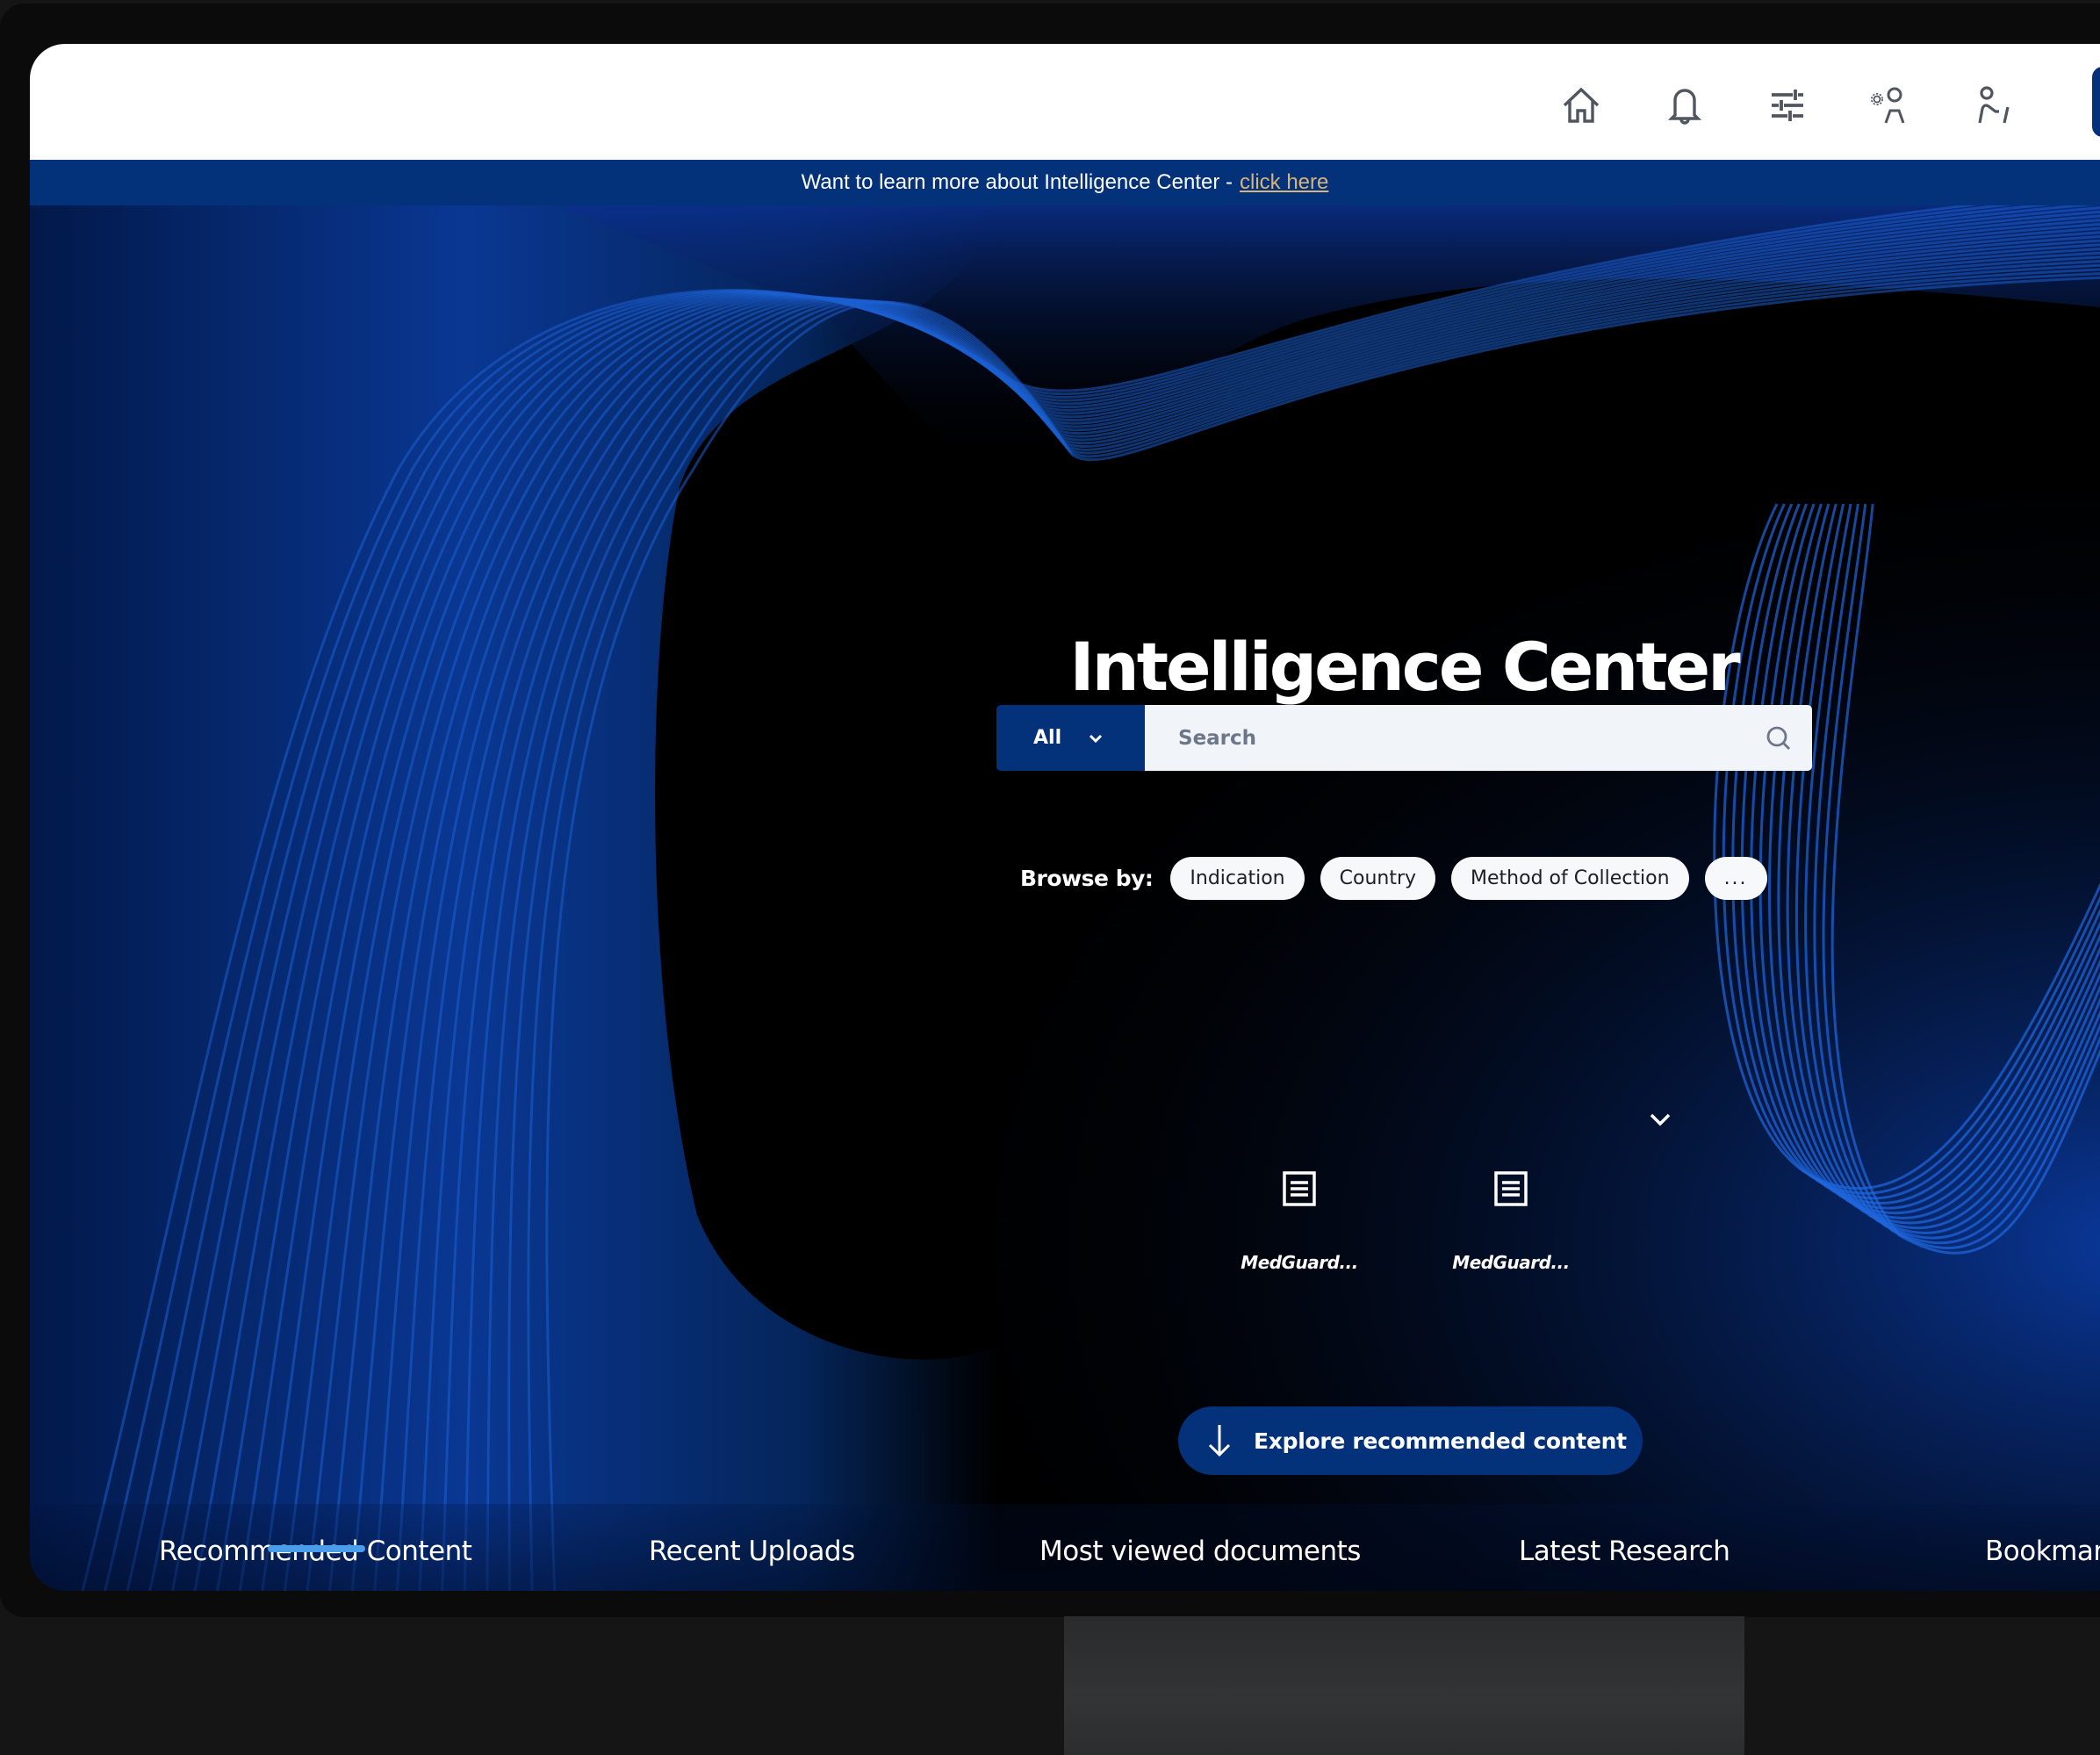  I want to click on sliders-icon, so click(1787, 105).